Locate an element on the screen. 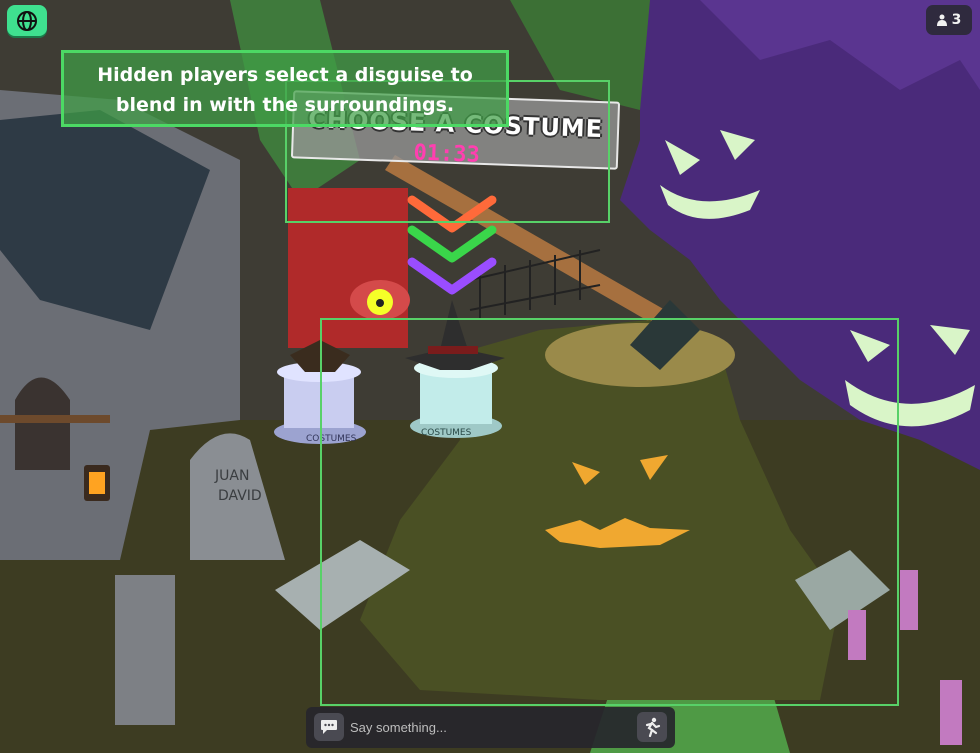 The width and height of the screenshot is (980, 753). globe-button is located at coordinates (27, 20).